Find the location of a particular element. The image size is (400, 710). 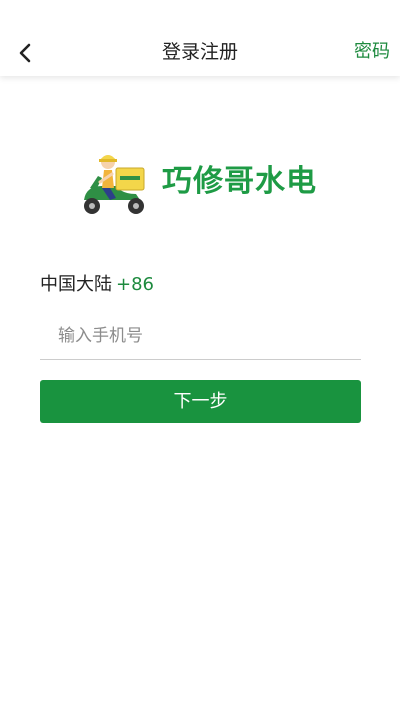

phone-input is located at coordinates (200, 336).